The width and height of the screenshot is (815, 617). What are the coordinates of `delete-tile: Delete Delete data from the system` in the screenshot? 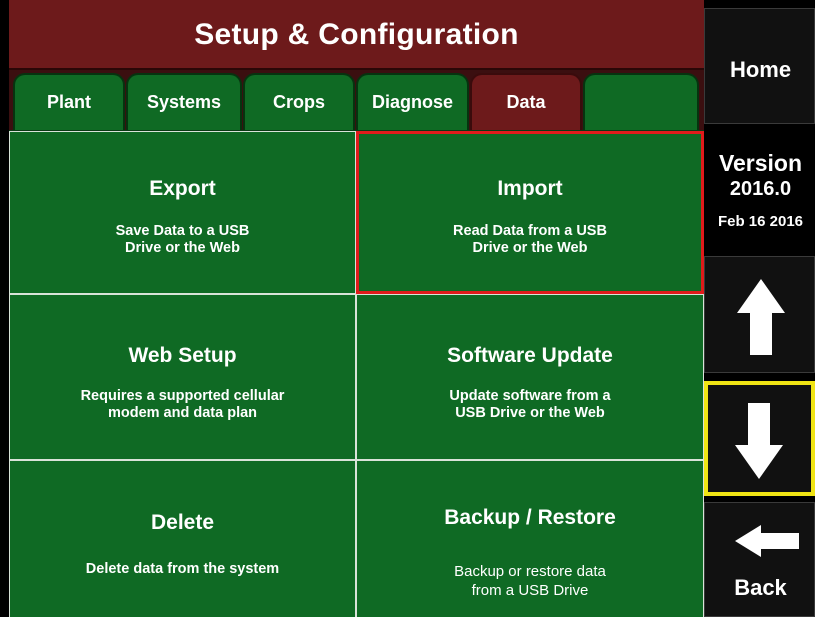 It's located at (182, 538).